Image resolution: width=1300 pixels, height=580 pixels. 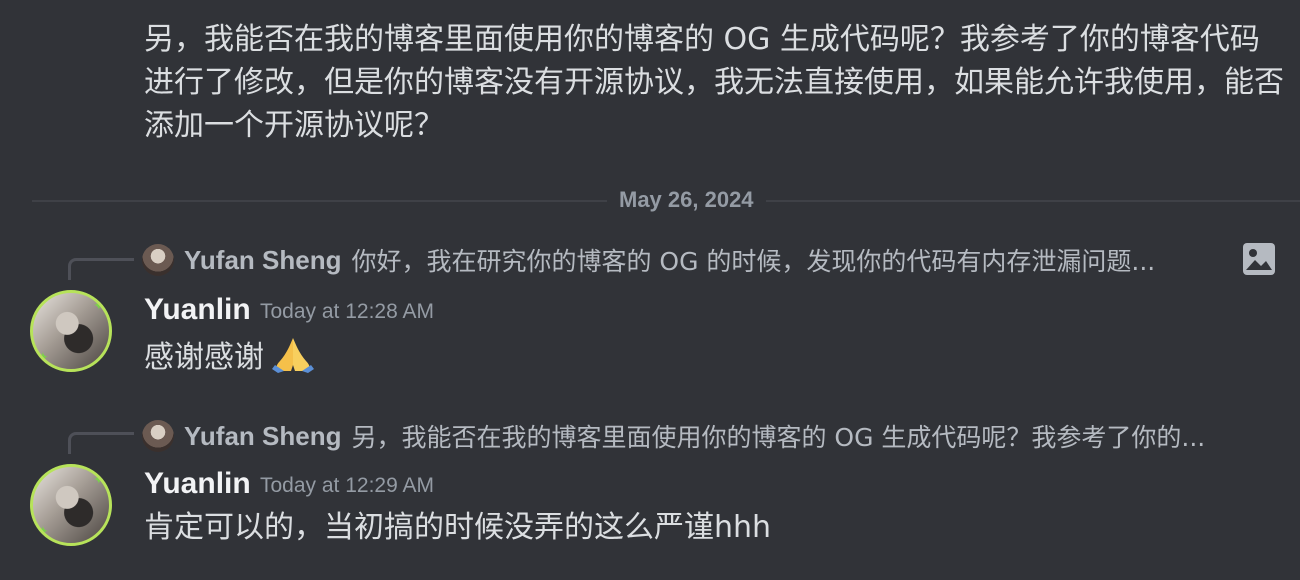 What do you see at coordinates (686, 200) in the screenshot?
I see `date-divider-label: May 26, 2024` at bounding box center [686, 200].